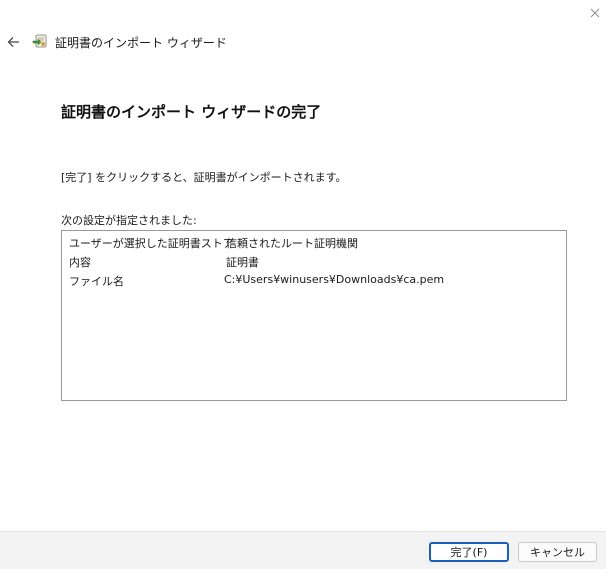 The height and width of the screenshot is (569, 606). What do you see at coordinates (204, 177) in the screenshot?
I see `instruction-text: [完了] をクリックすると、証明書がインポートされます。` at bounding box center [204, 177].